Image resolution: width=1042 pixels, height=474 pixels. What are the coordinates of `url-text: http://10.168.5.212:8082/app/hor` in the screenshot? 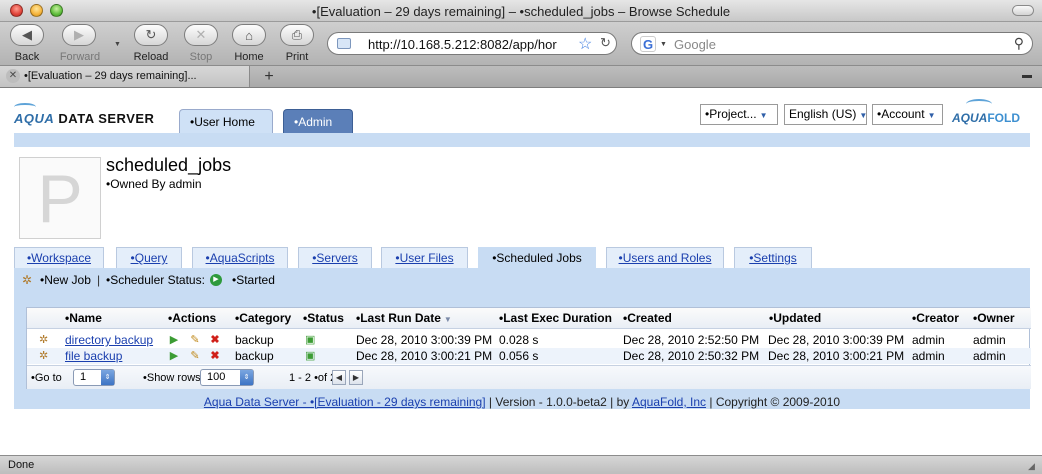 It's located at (472, 44).